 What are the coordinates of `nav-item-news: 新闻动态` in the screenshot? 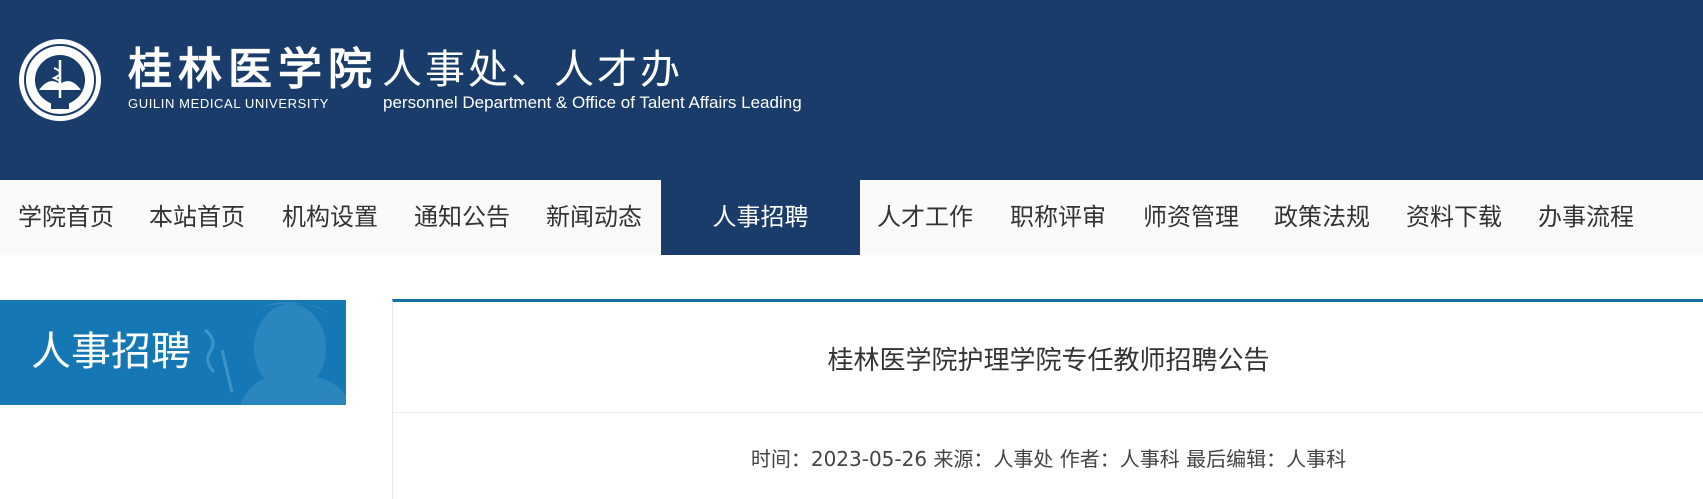 It's located at (594, 217).